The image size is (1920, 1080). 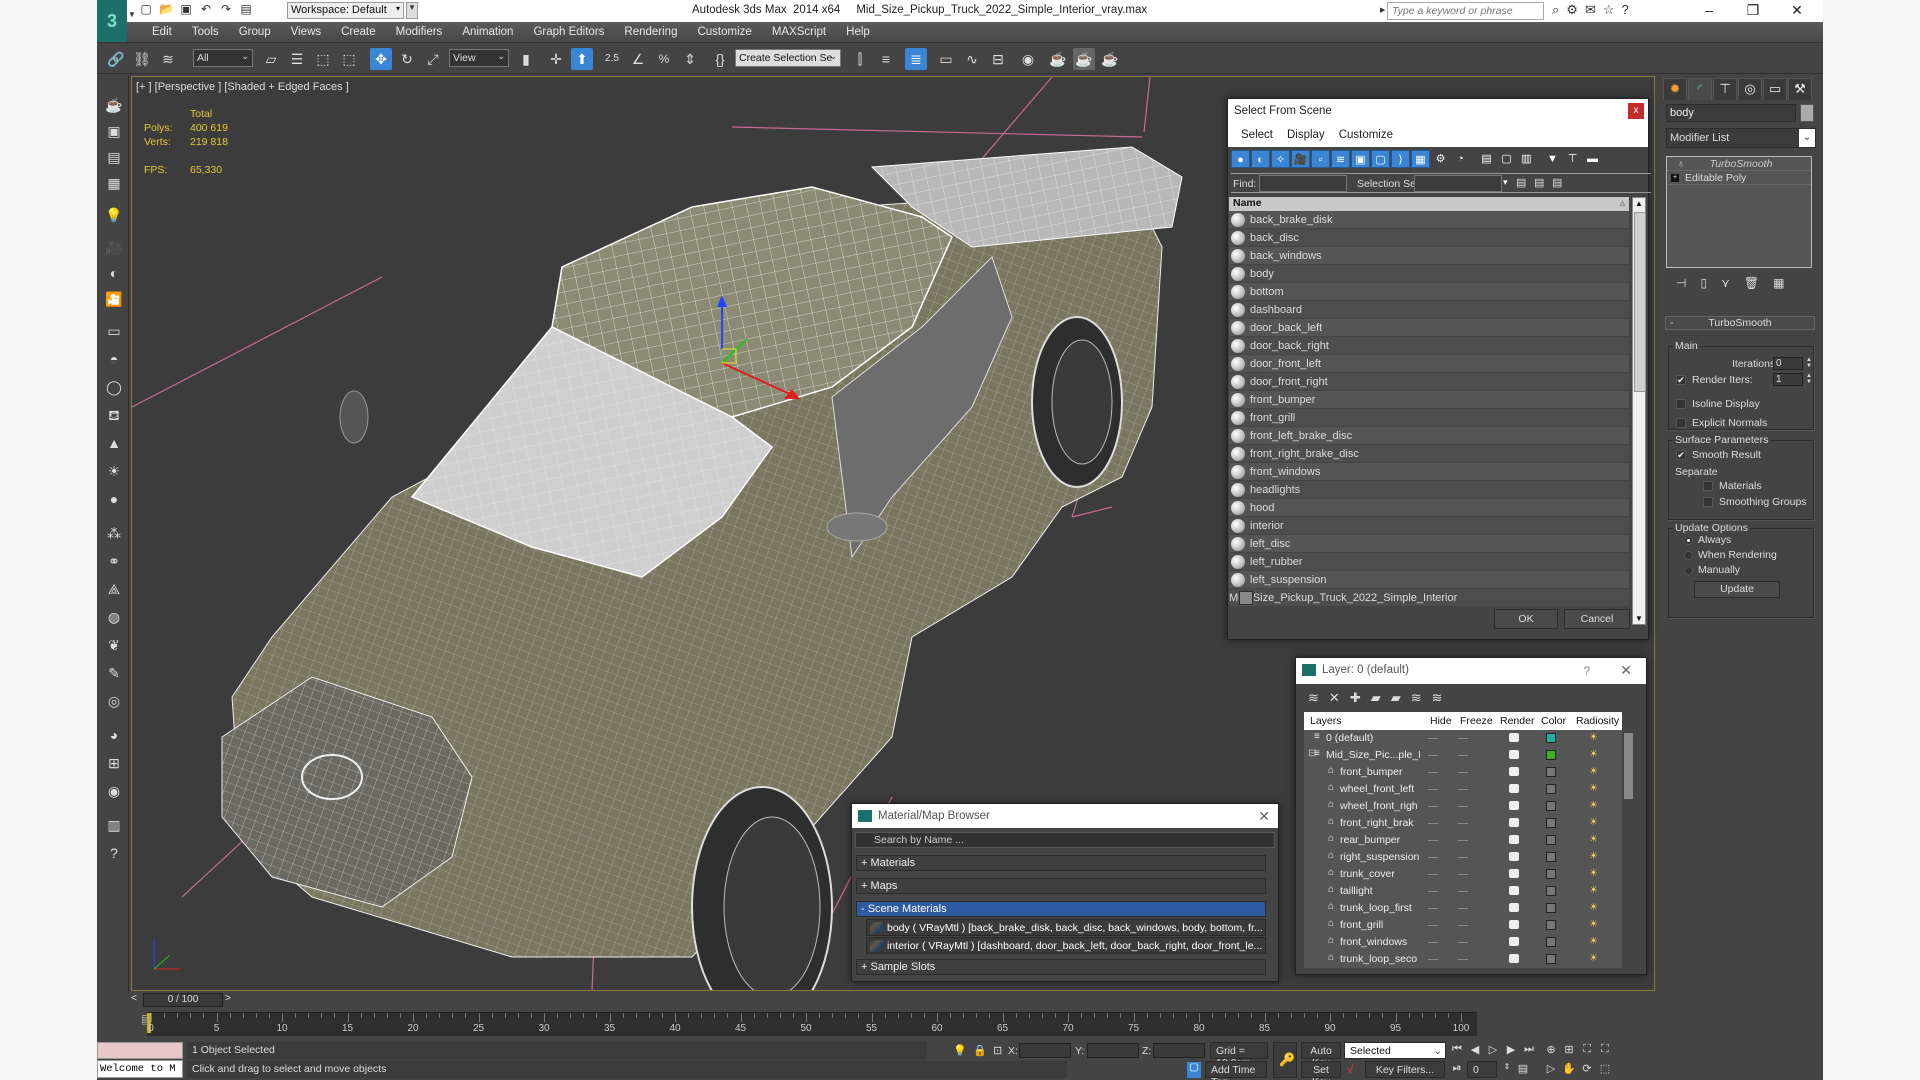 I want to click on modifier-list-dropdown: Modifier List ⌄, so click(x=1741, y=138).